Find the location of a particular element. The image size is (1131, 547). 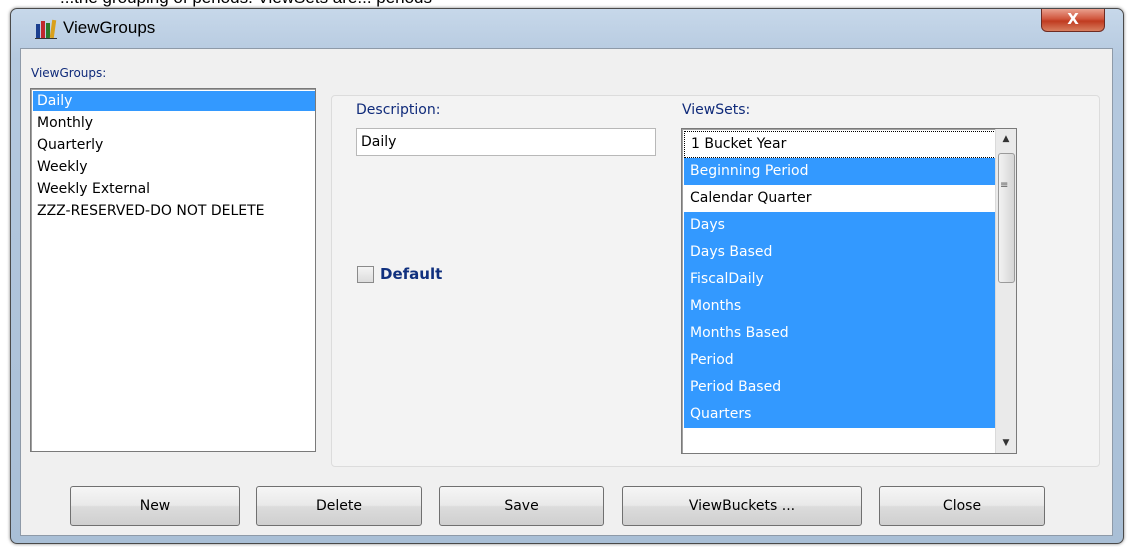

delete-button: Delete is located at coordinates (339, 506).